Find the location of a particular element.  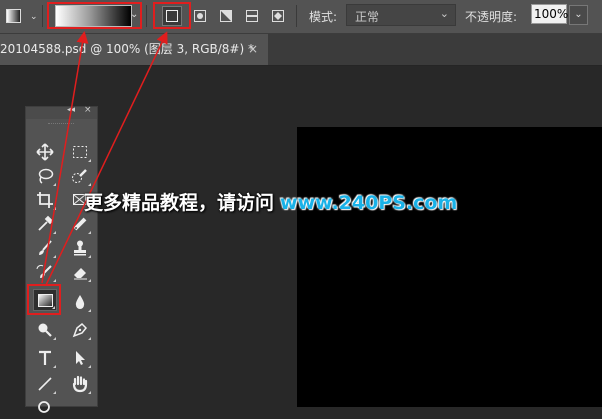

gradient-tool-icon is located at coordinates (13, 16).